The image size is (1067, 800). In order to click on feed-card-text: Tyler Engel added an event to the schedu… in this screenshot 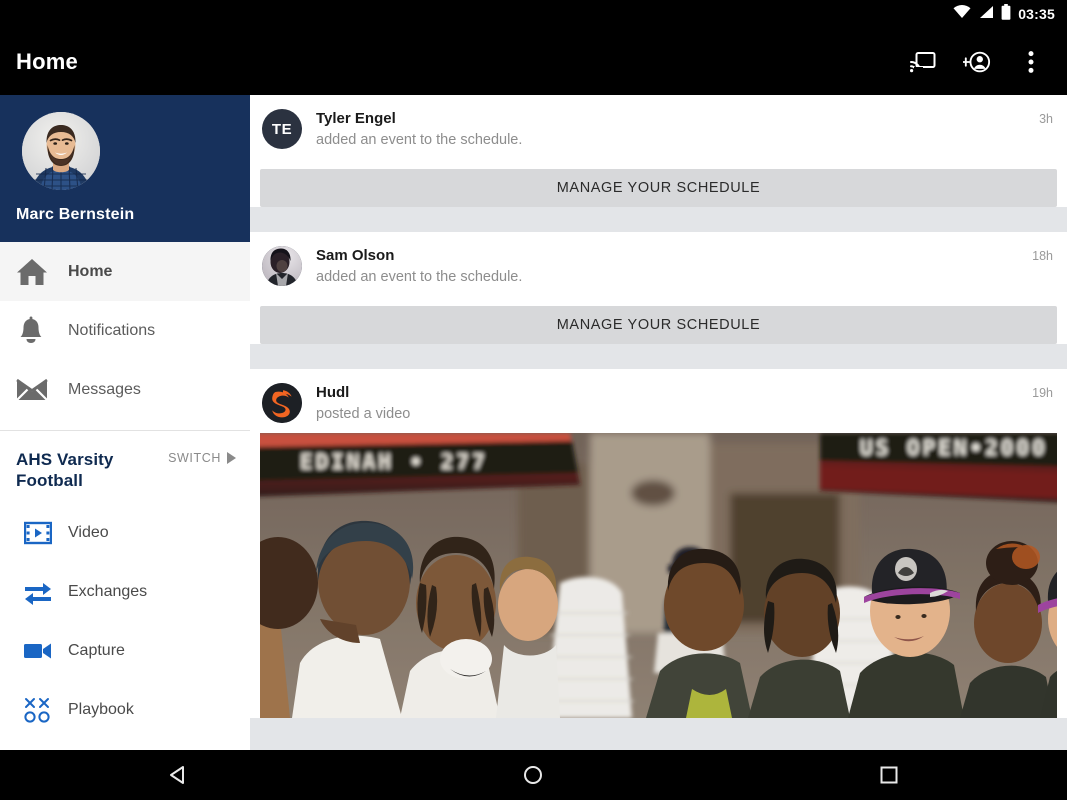, I will do `click(419, 129)`.